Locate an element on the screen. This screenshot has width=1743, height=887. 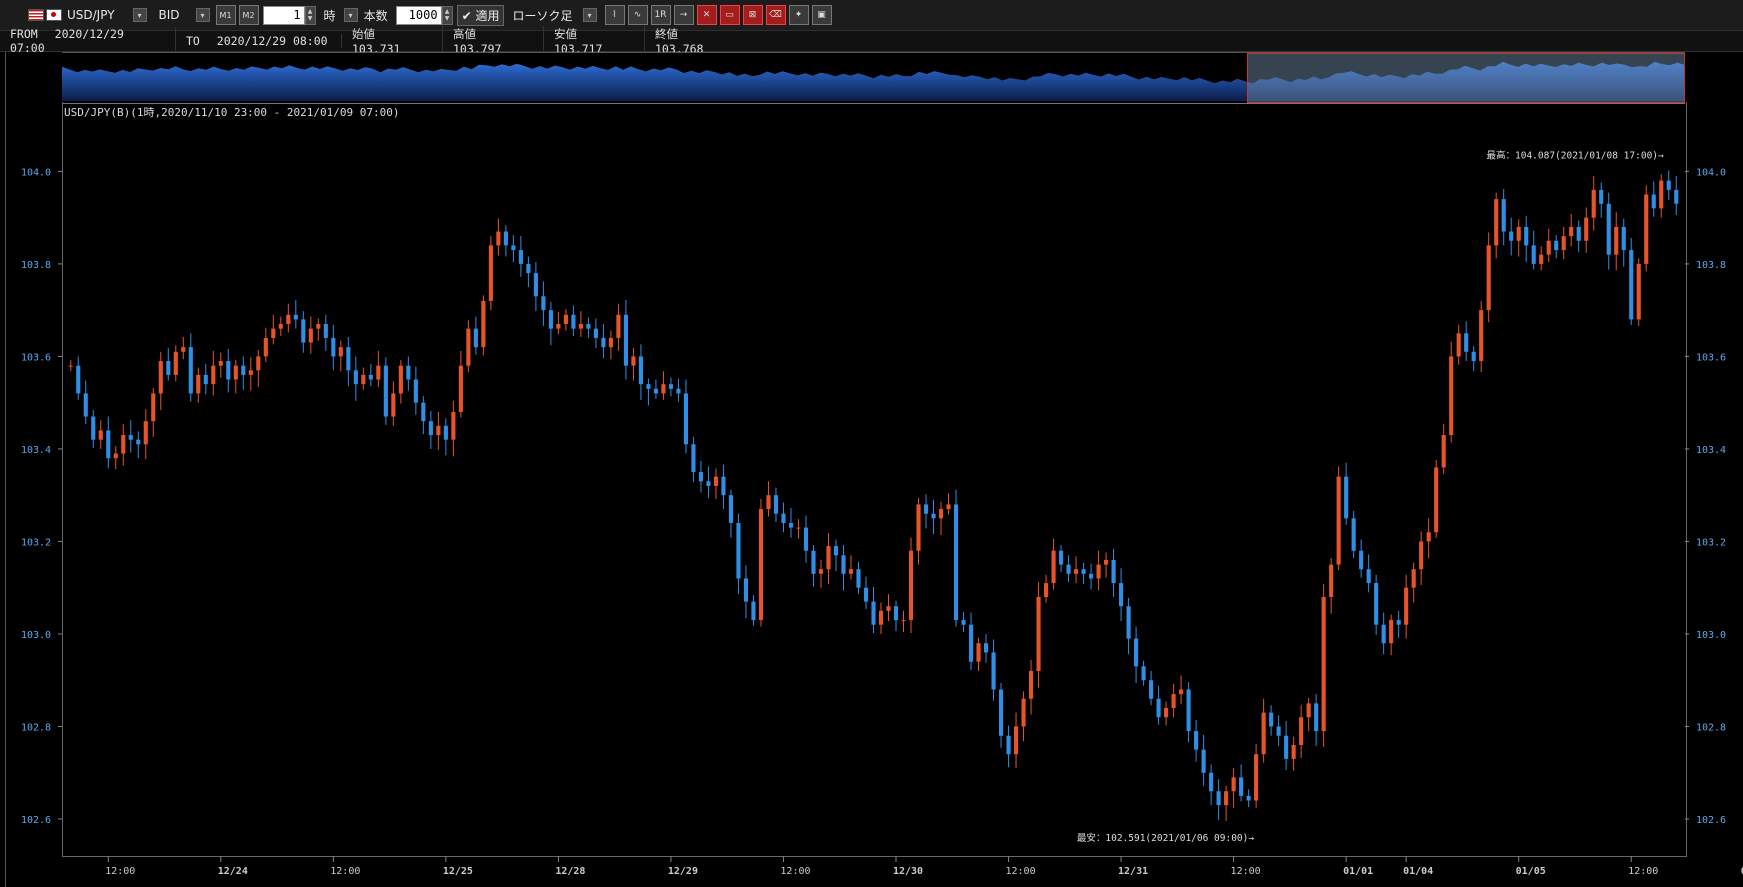
x-tick-label: 01/05 is located at coordinates (1531, 871).